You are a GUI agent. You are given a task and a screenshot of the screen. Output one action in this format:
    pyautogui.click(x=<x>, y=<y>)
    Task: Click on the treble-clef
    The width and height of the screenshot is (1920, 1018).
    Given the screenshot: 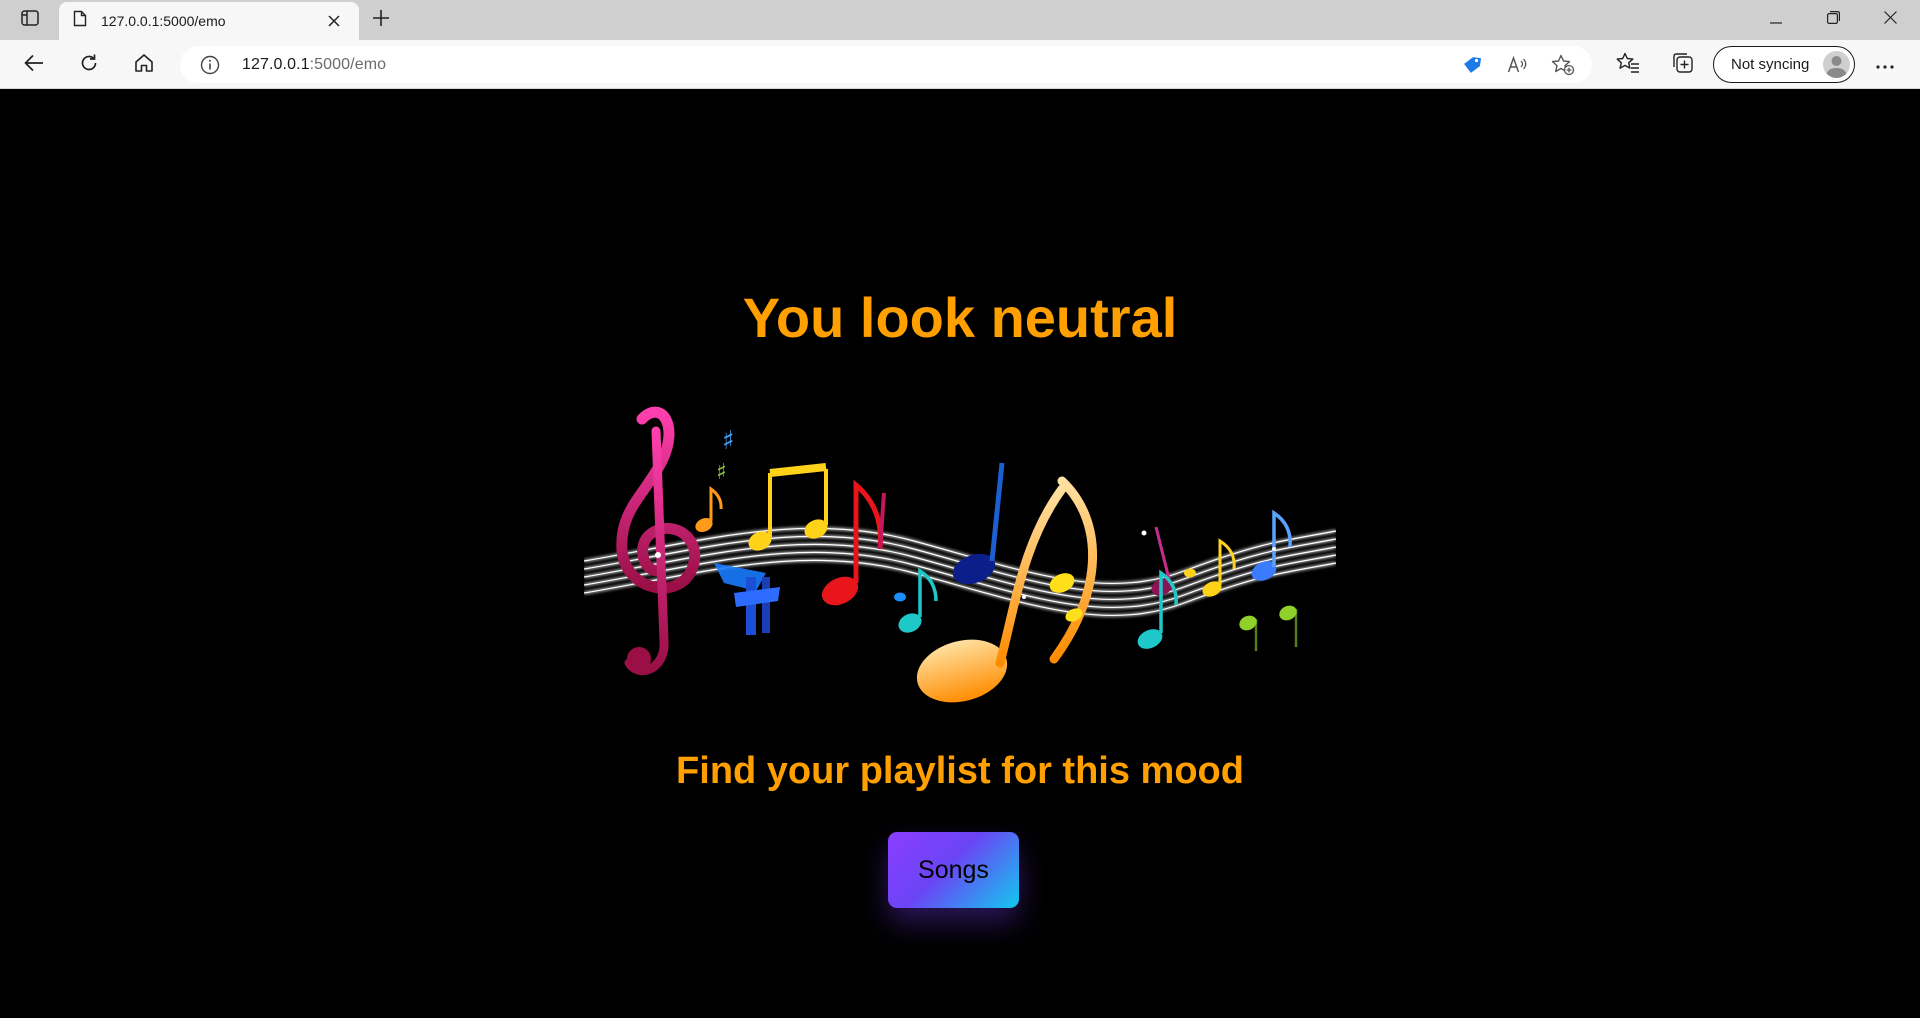 What is the action you would take?
    pyautogui.click(x=658, y=541)
    